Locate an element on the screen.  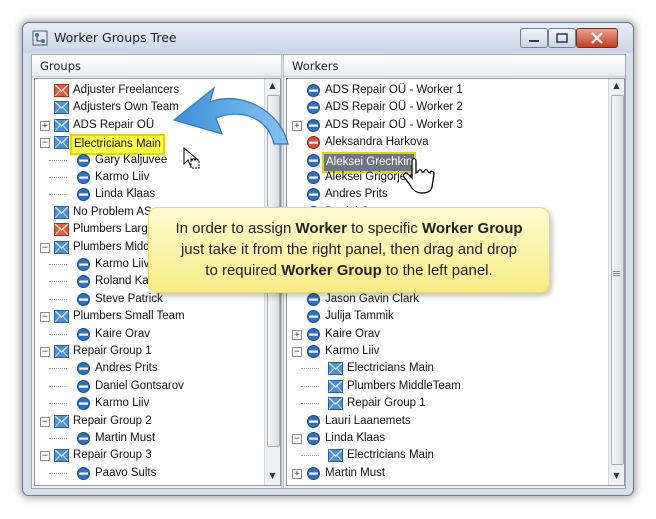
minimize-button is located at coordinates (534, 38).